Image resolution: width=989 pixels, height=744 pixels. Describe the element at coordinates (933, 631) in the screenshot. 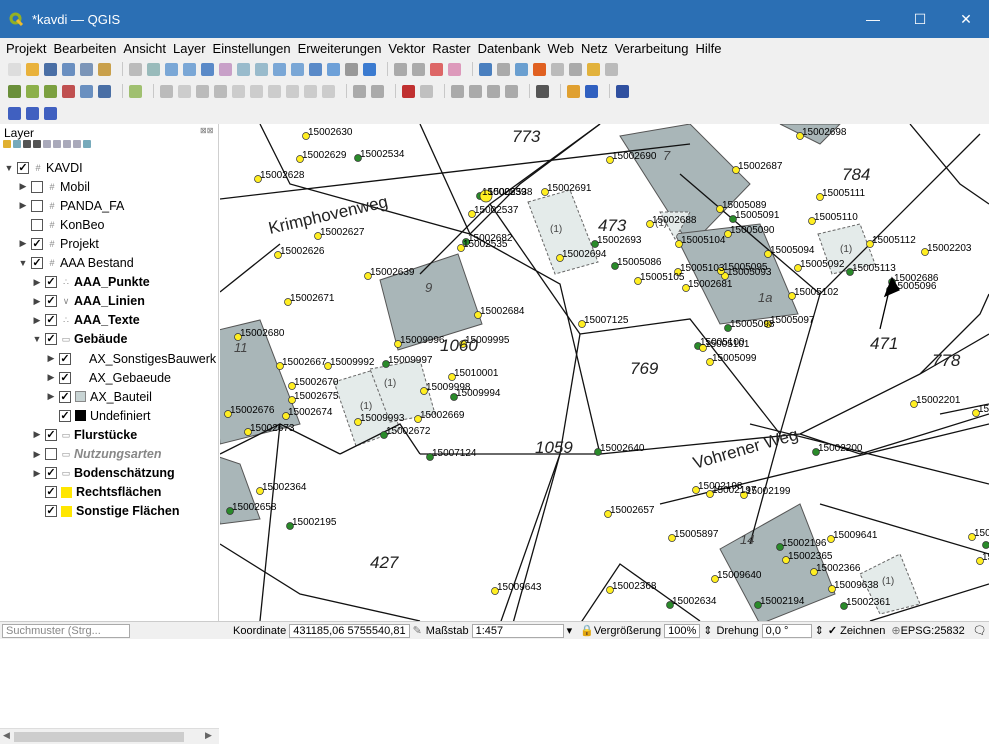

I see `crs-button: EPSG:25832` at that location.